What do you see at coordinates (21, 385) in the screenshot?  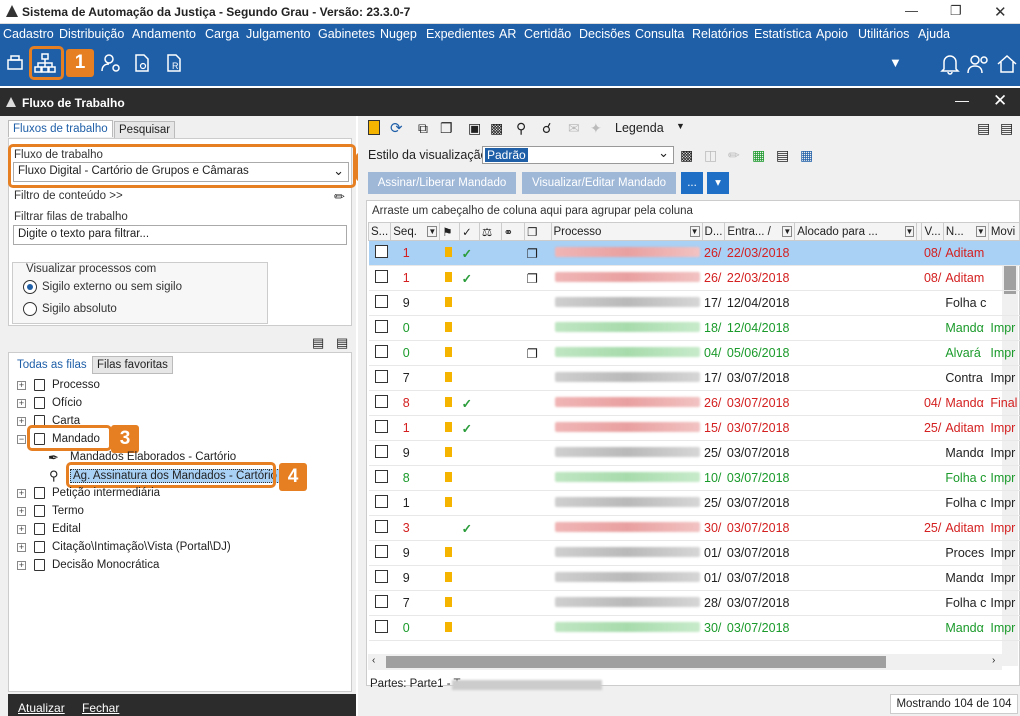 I see `expand-processo: +` at bounding box center [21, 385].